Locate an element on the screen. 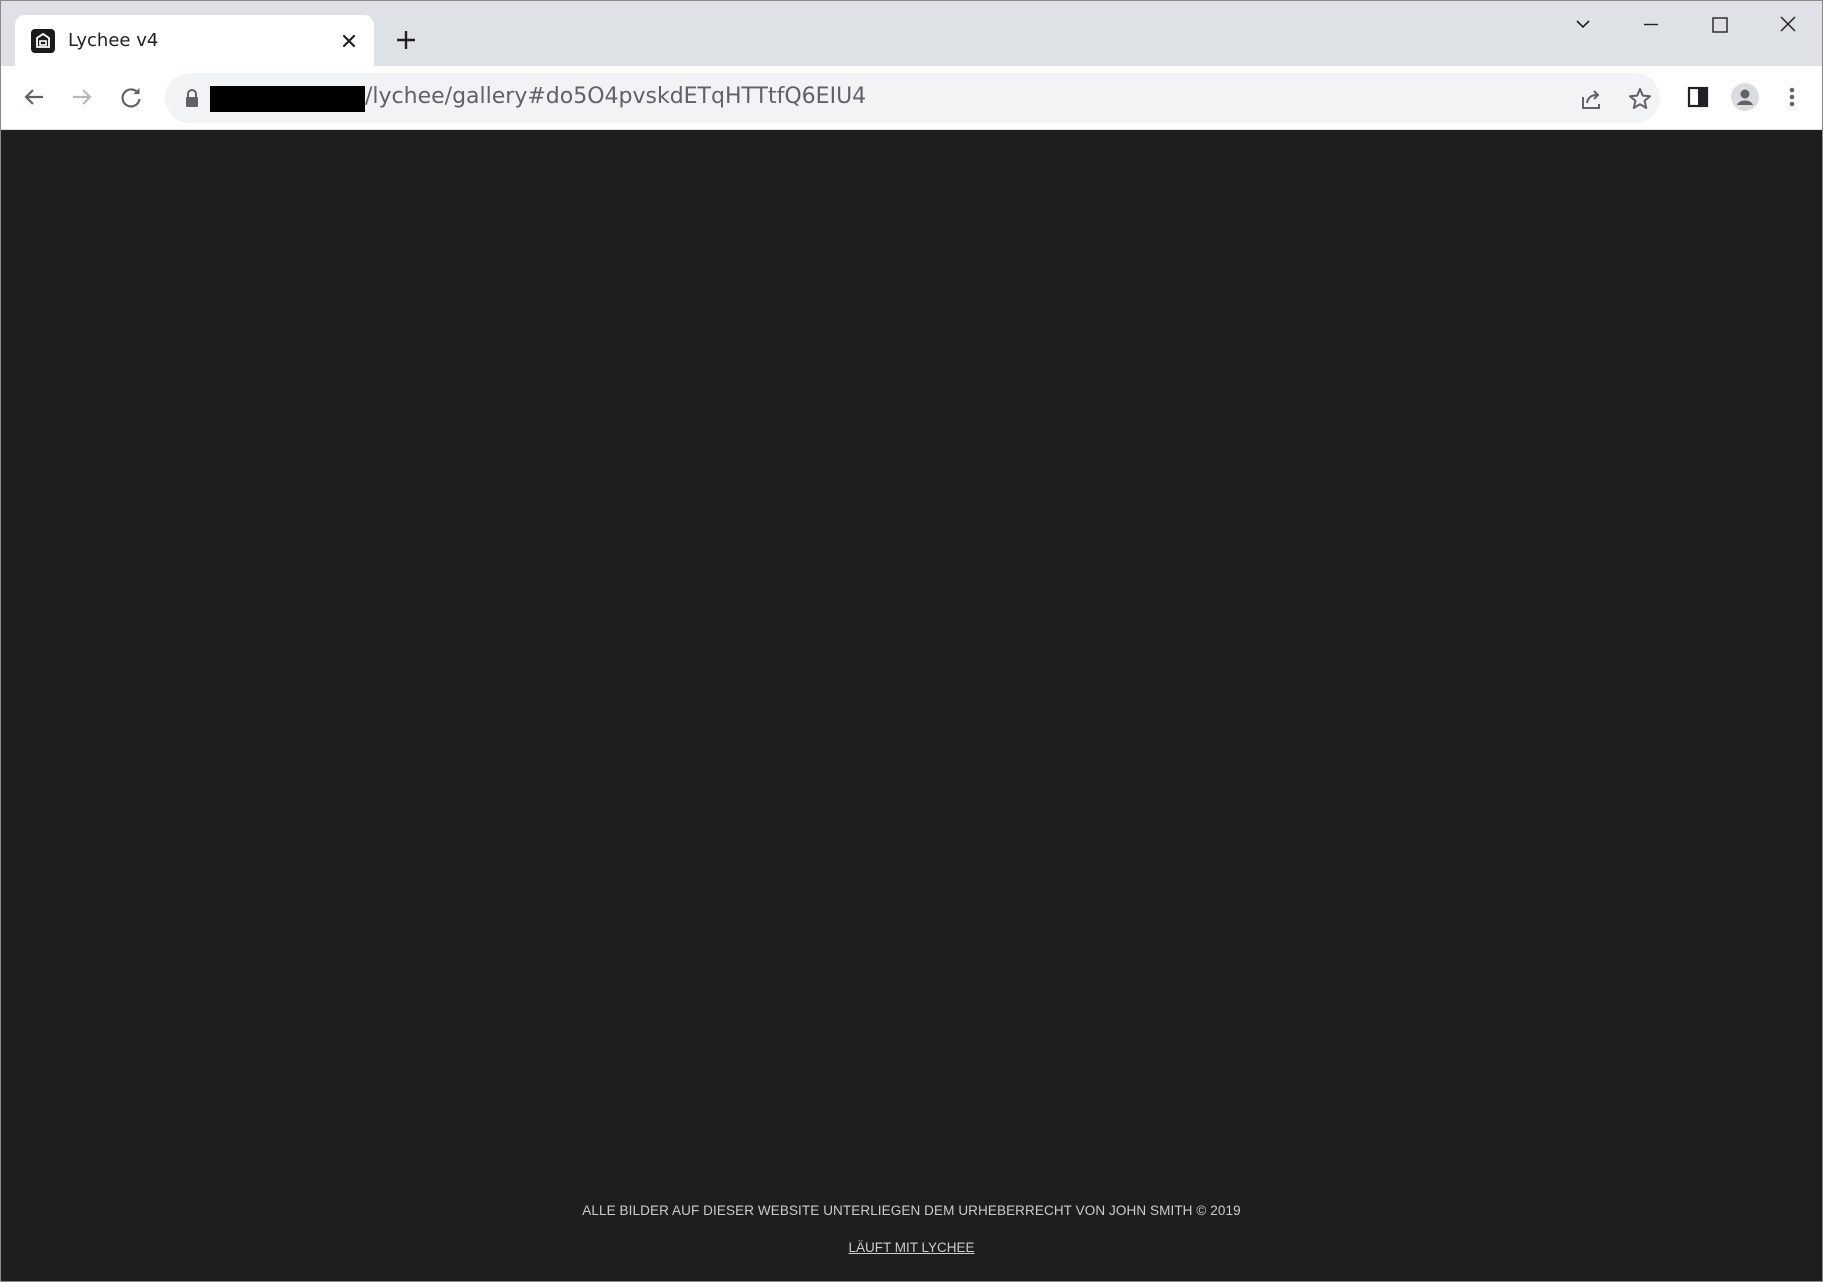 The image size is (1823, 1282). more-vert-icon is located at coordinates (1792, 97).